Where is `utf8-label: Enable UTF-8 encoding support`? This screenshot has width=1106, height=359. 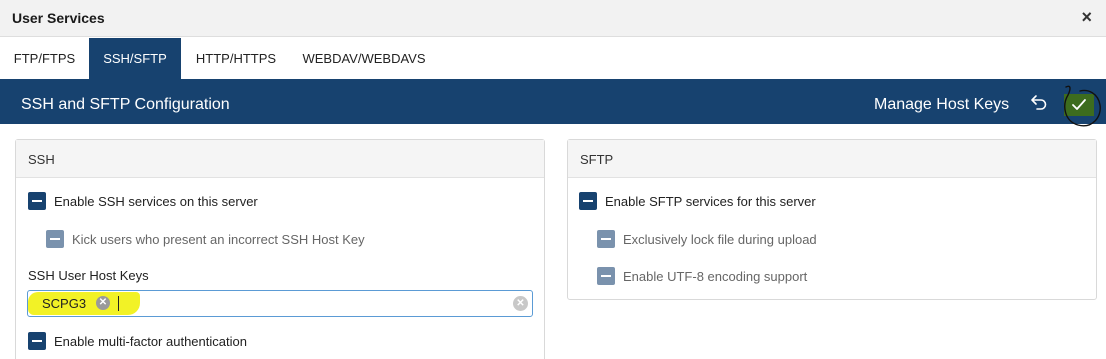 utf8-label: Enable UTF-8 encoding support is located at coordinates (715, 276).